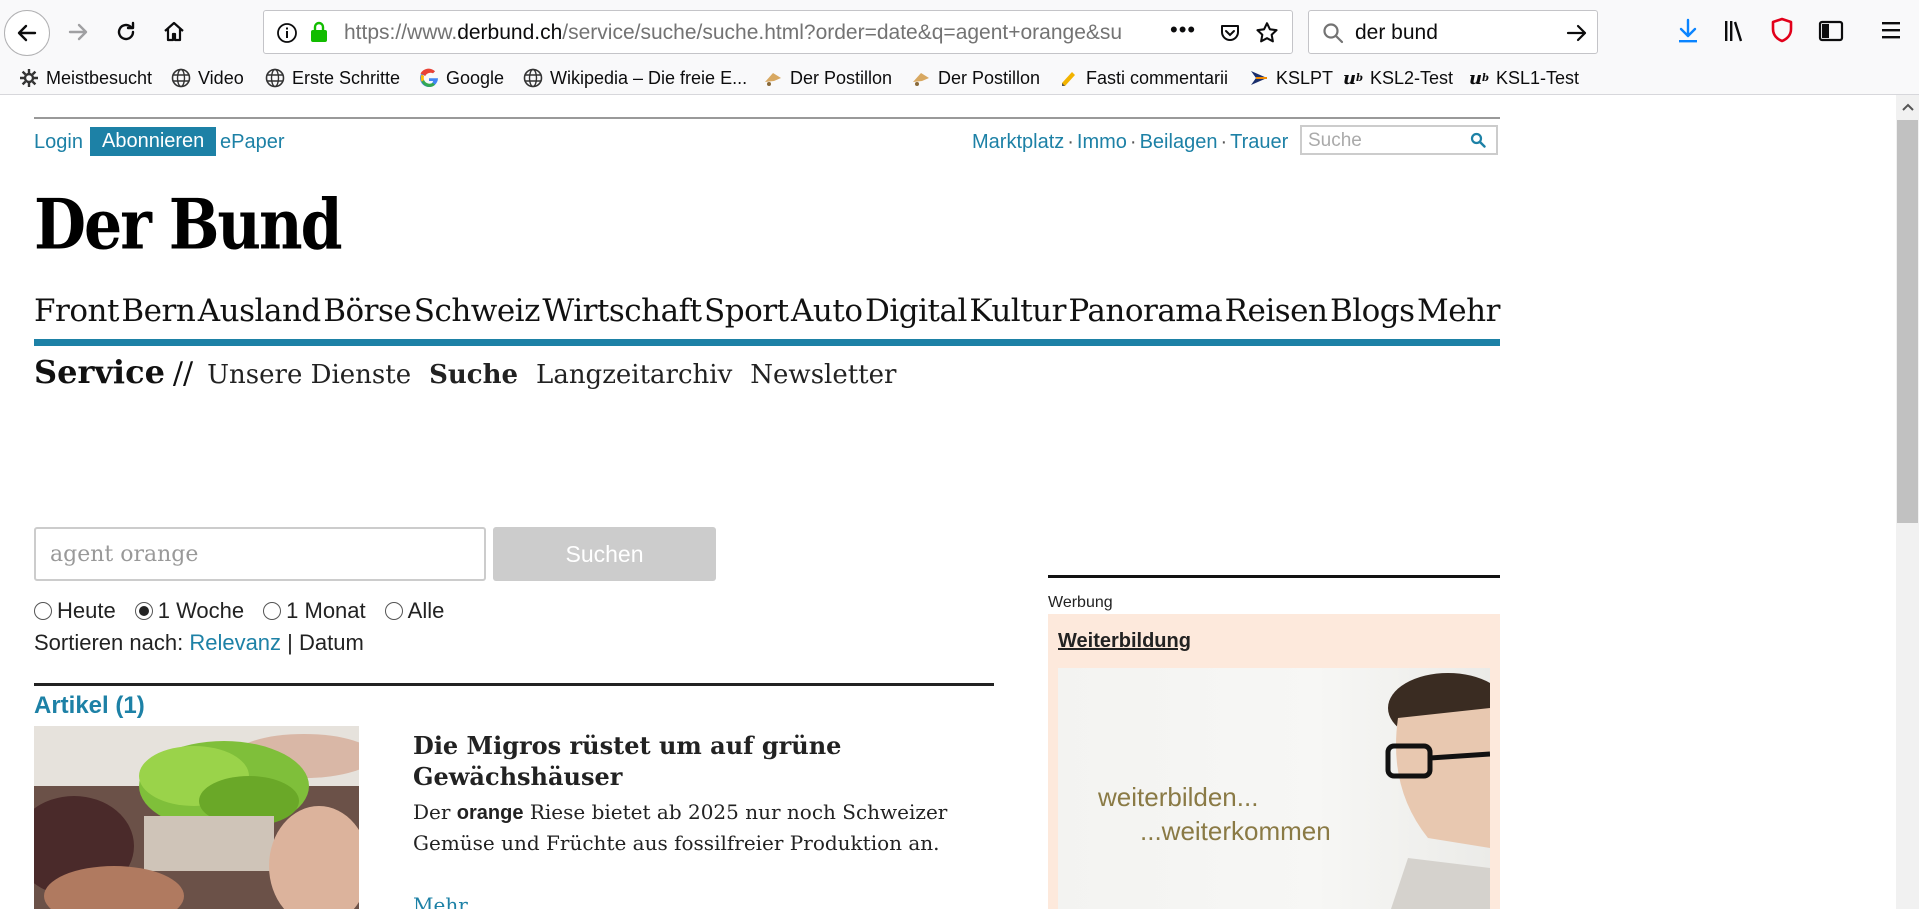 This screenshot has height=909, width=1919. Describe the element at coordinates (85, 78) in the screenshot. I see `bookmark-meistbesucht: Meistbesucht` at that location.